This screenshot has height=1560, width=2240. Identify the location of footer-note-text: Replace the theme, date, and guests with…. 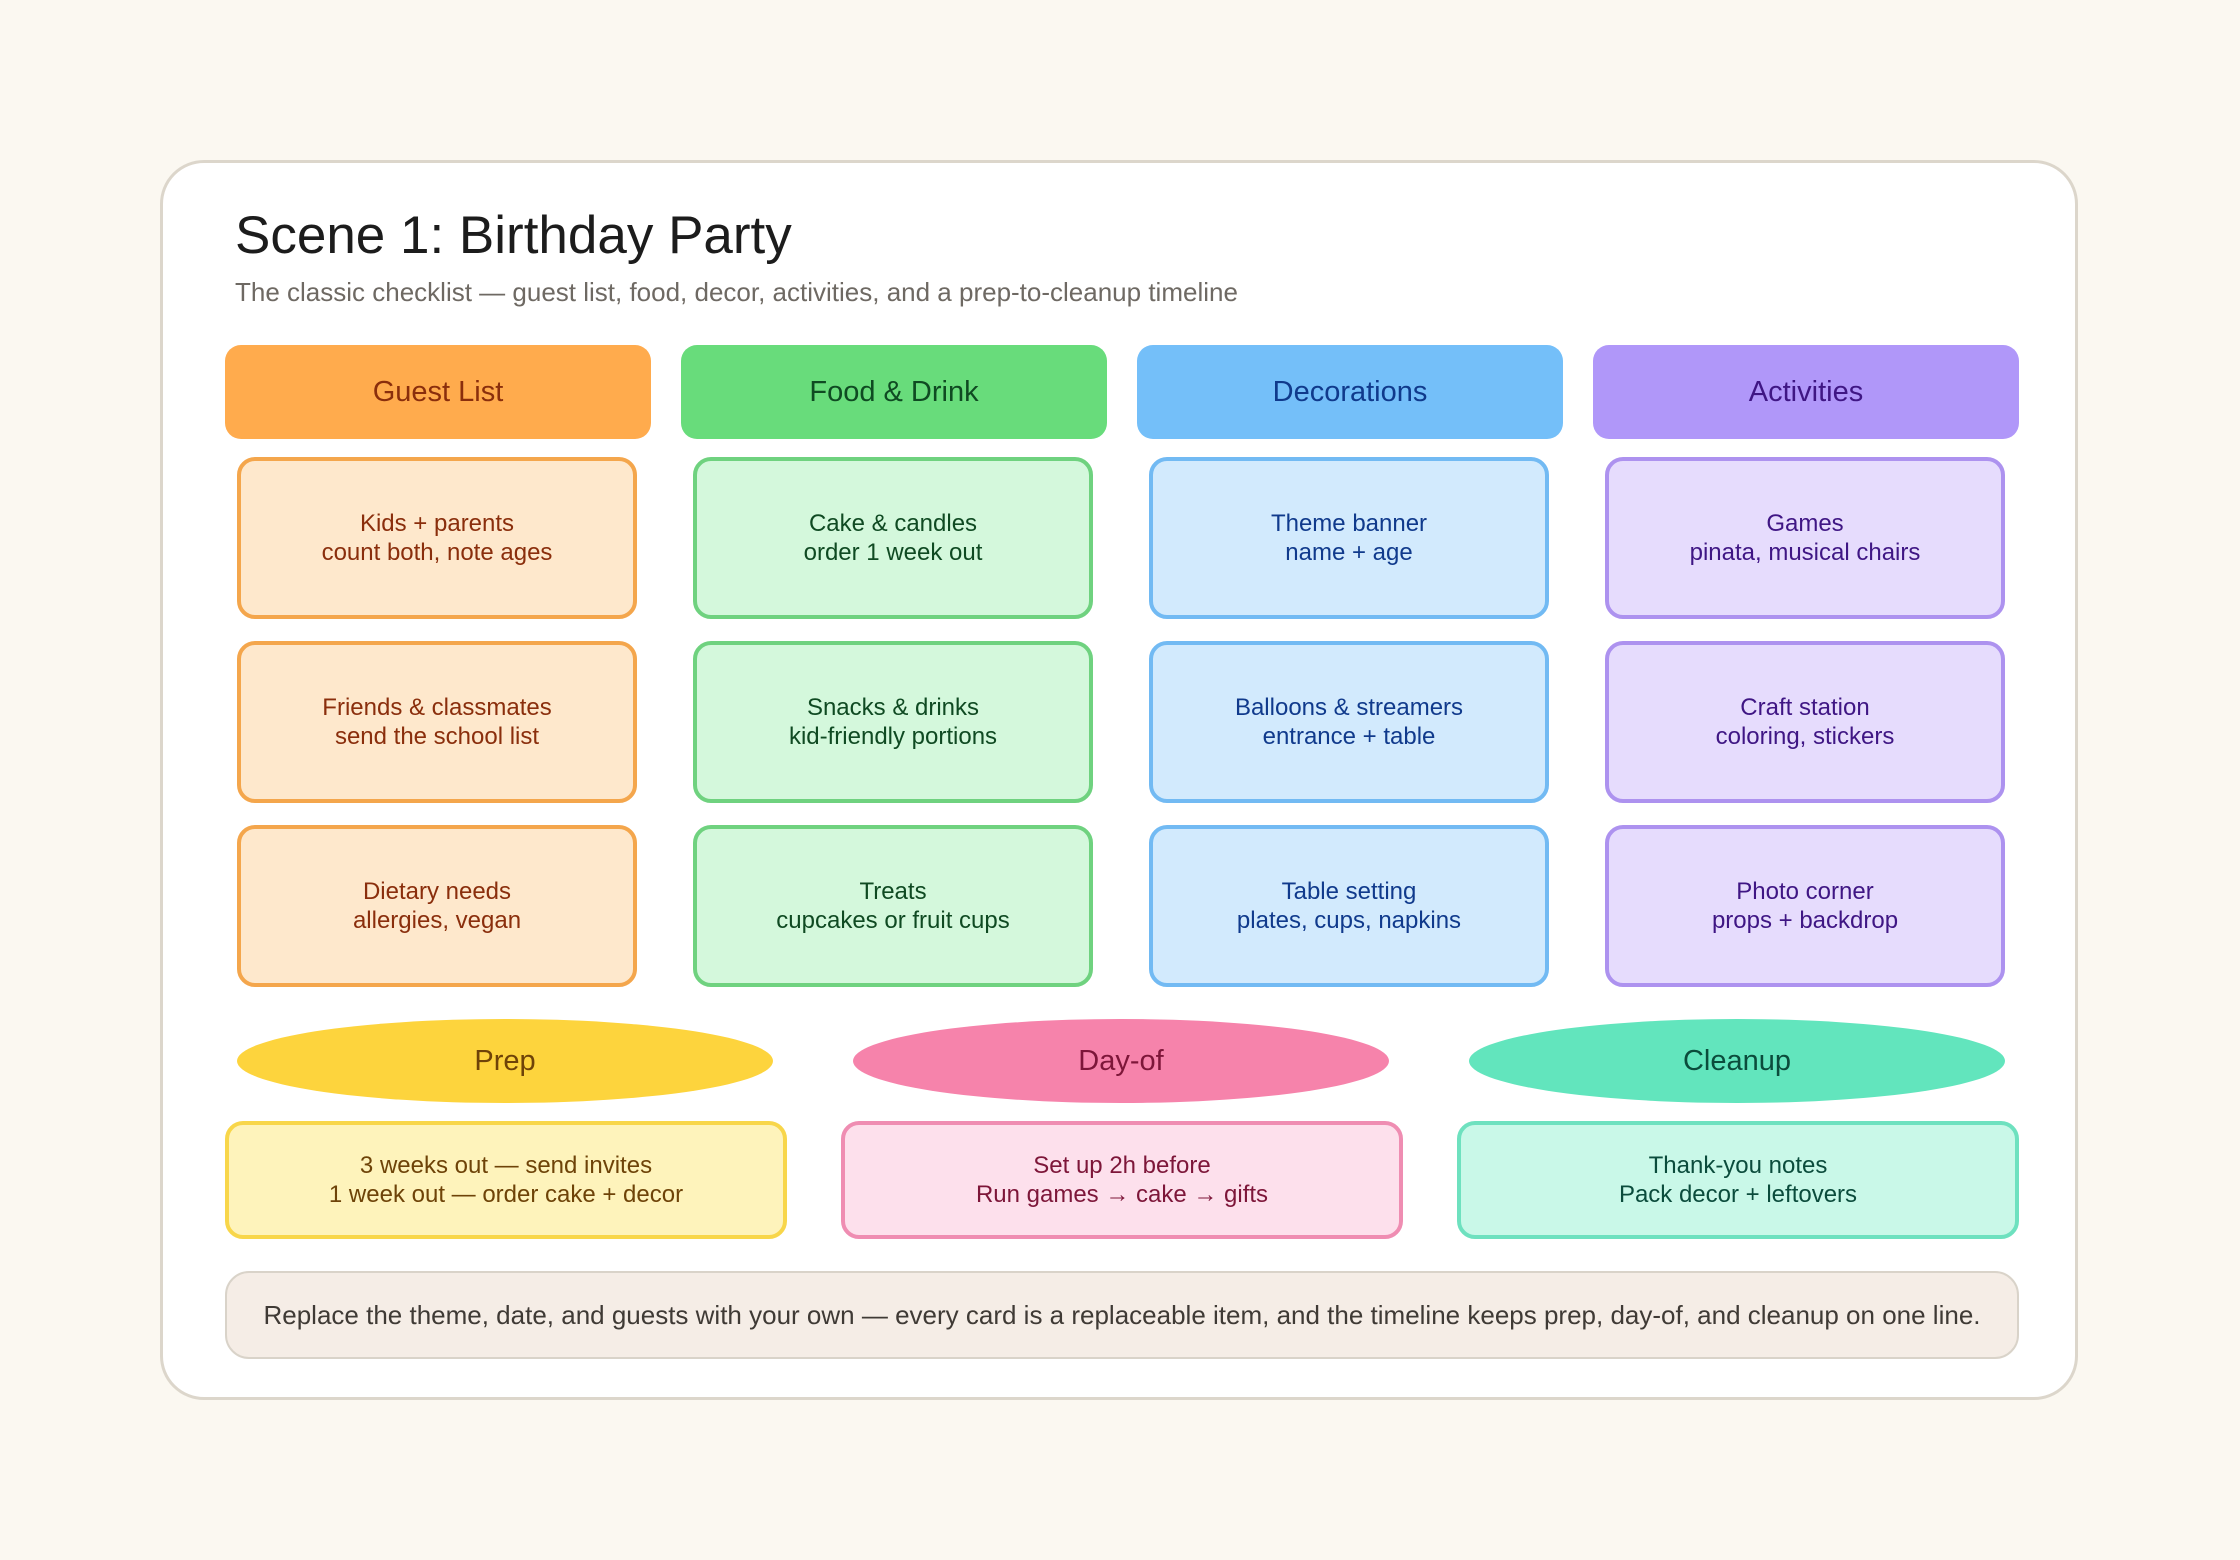
(1122, 1315).